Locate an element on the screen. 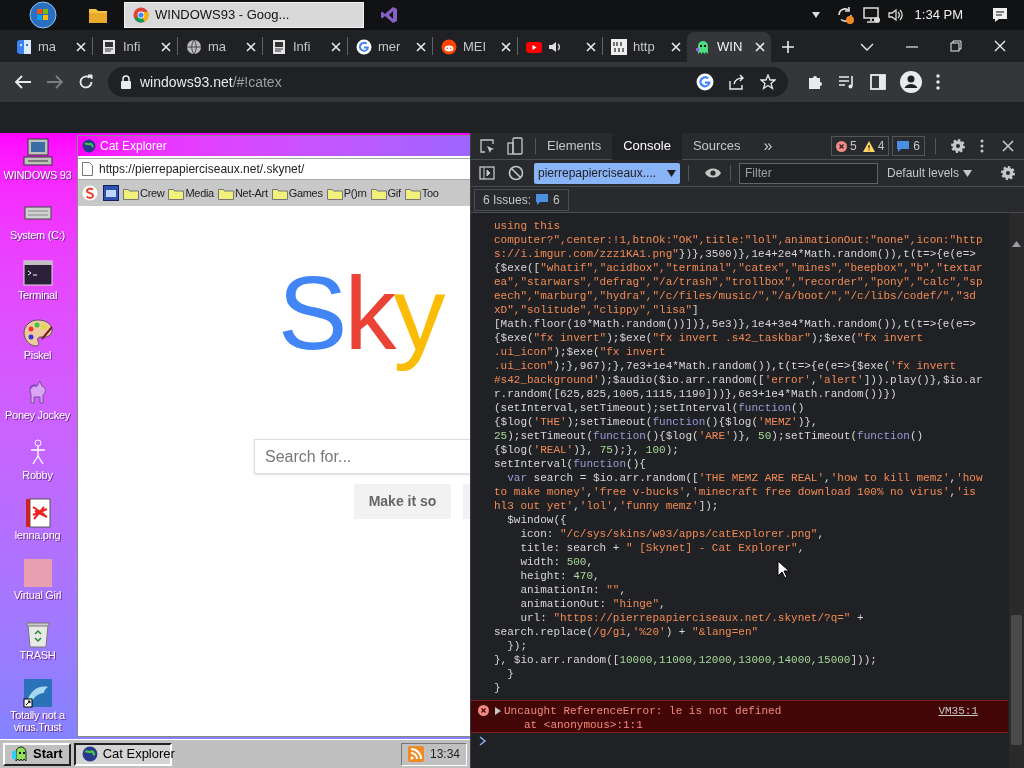 This screenshot has height=768, width=1024. code-line: {$log('REAL')}, 75);}, 100); is located at coordinates (586, 450).